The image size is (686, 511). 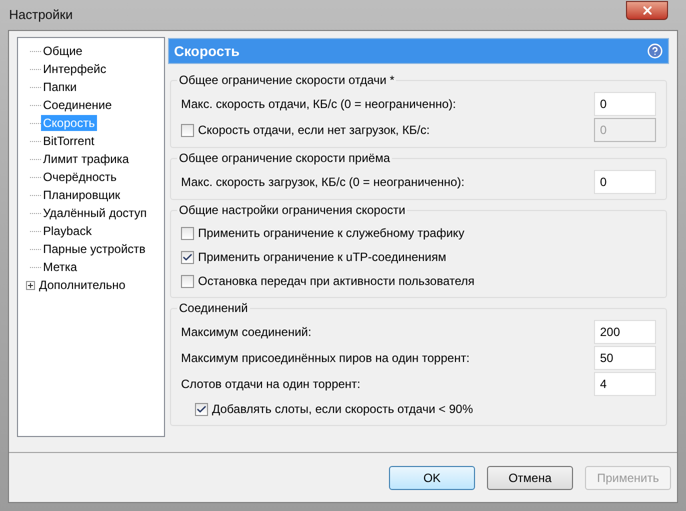 I want to click on number-field: 200, so click(x=625, y=332).